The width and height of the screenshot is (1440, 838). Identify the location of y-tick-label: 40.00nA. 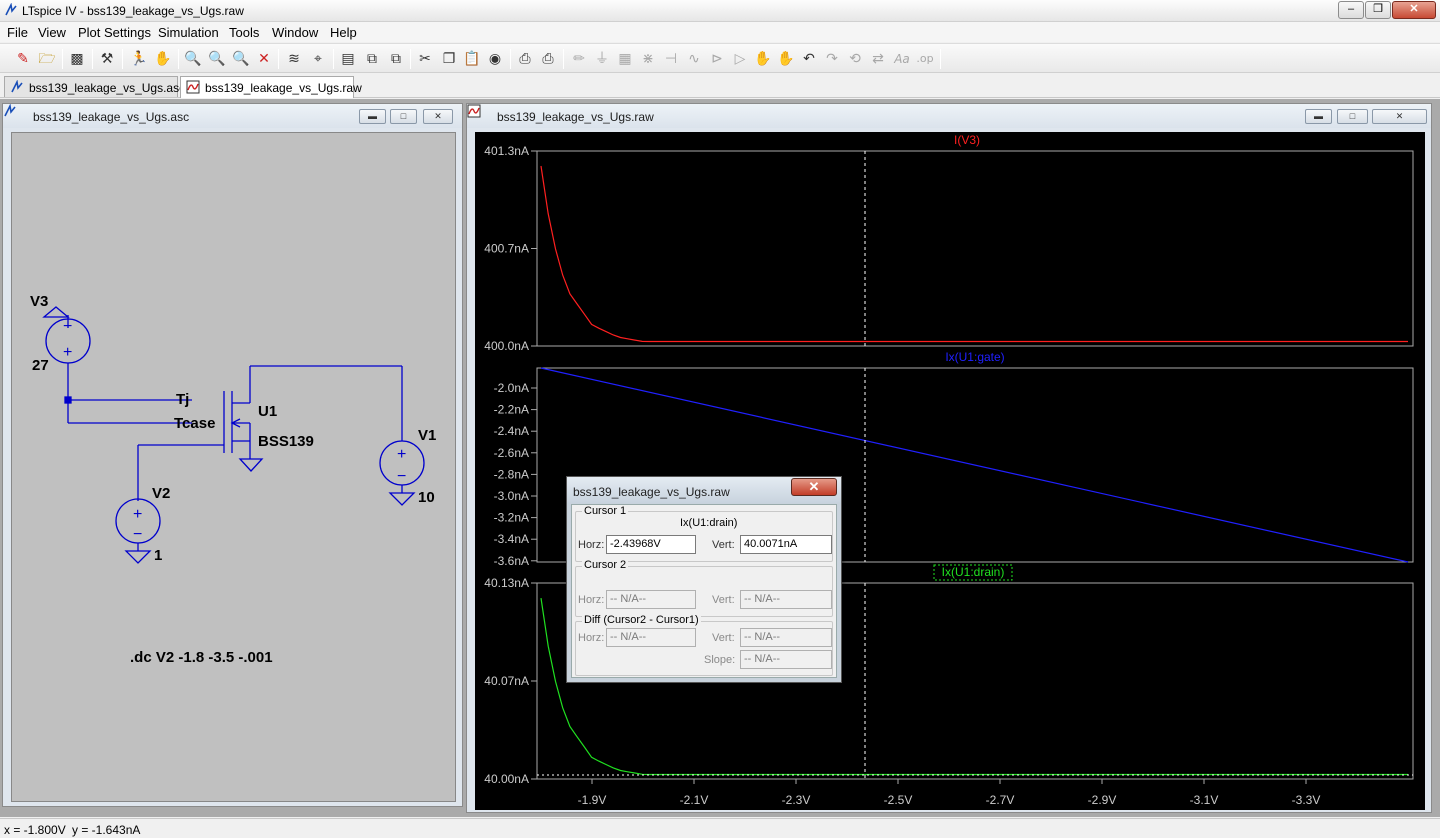
(506, 779).